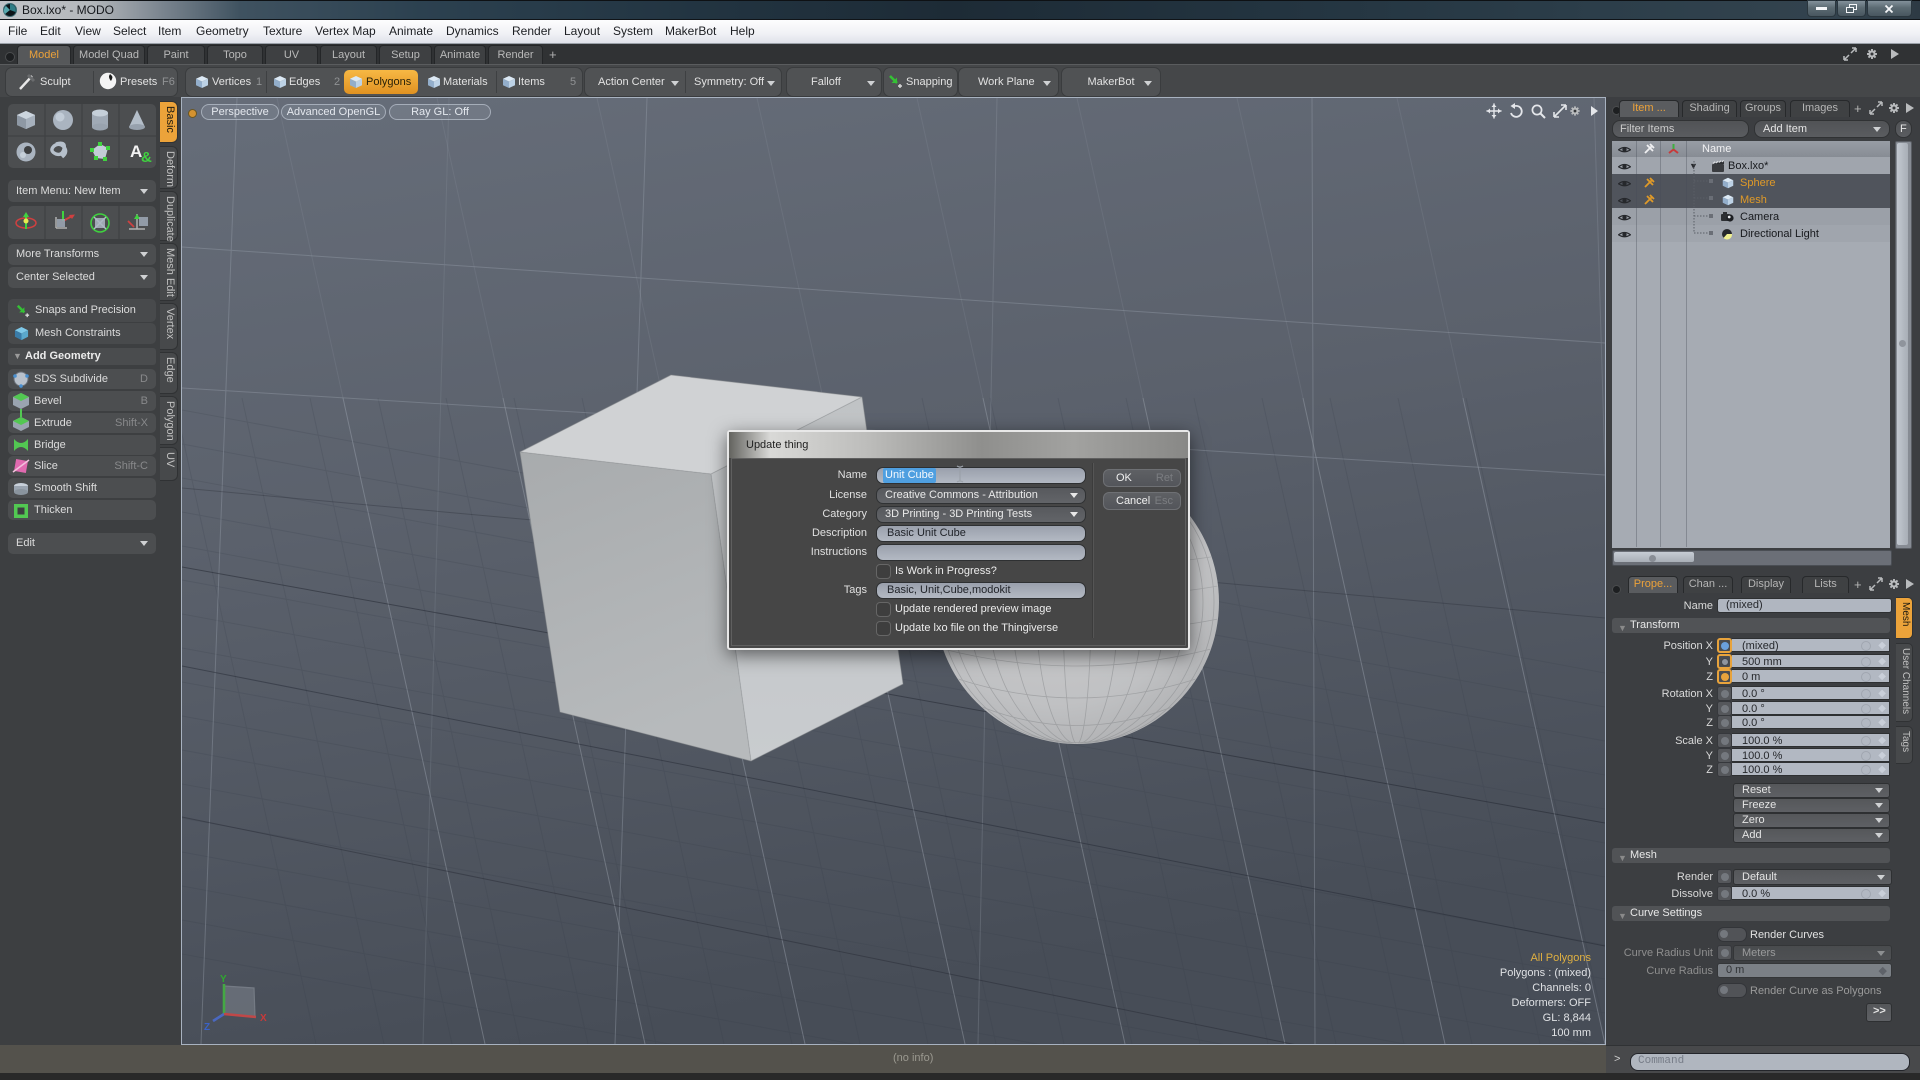 This screenshot has height=1080, width=1920. I want to click on svg-text: Z, so click(207, 1027).